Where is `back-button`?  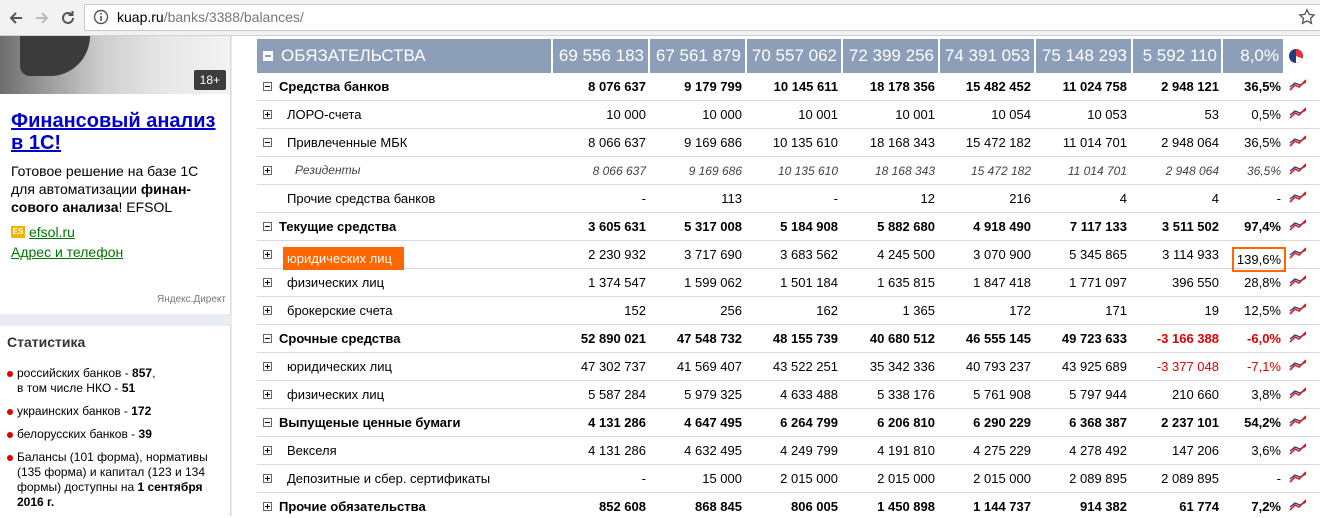
back-button is located at coordinates (16, 18).